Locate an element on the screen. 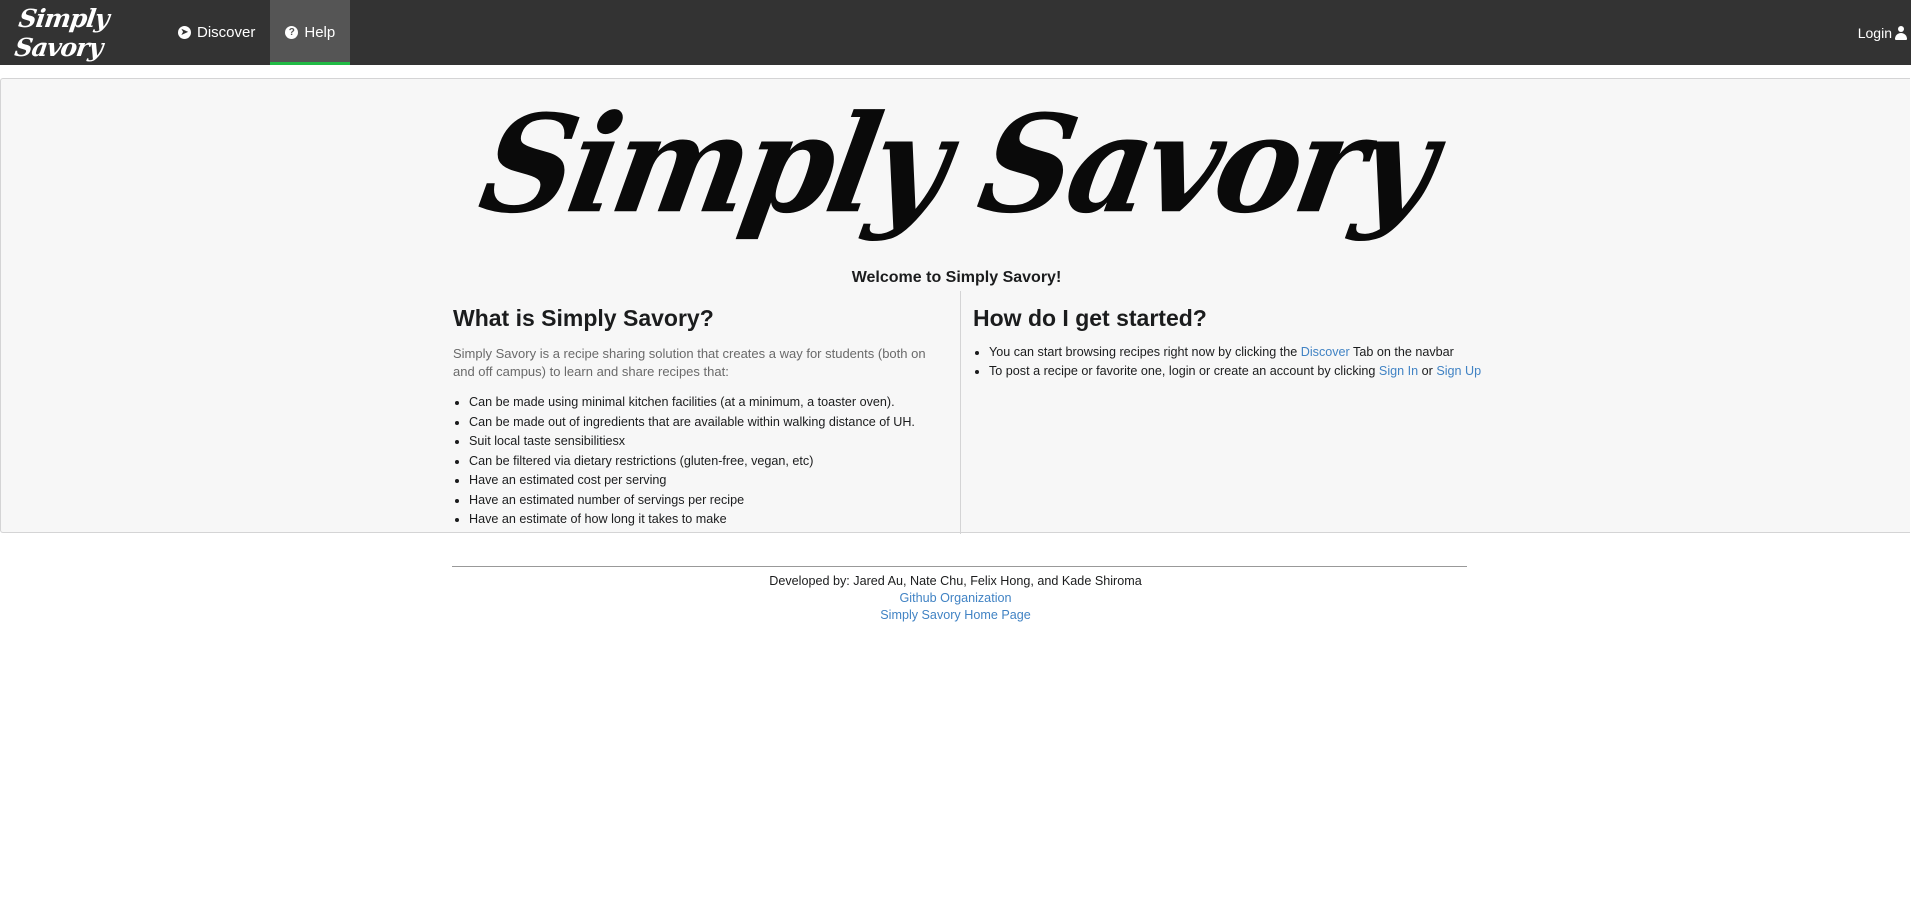 The height and width of the screenshot is (904, 1911). sign-in-link: Sign In is located at coordinates (1398, 371).